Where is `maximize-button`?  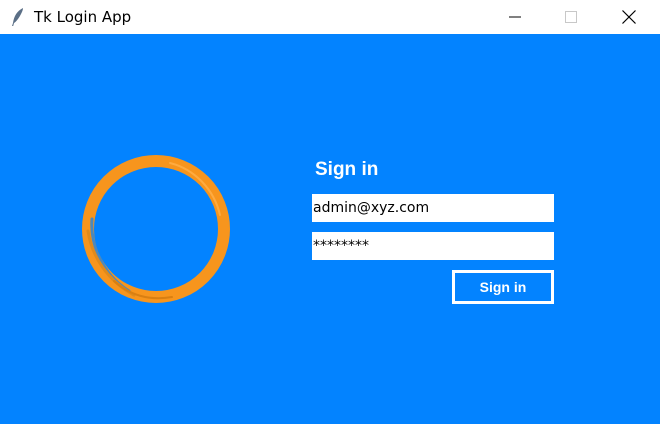 maximize-button is located at coordinates (571, 17).